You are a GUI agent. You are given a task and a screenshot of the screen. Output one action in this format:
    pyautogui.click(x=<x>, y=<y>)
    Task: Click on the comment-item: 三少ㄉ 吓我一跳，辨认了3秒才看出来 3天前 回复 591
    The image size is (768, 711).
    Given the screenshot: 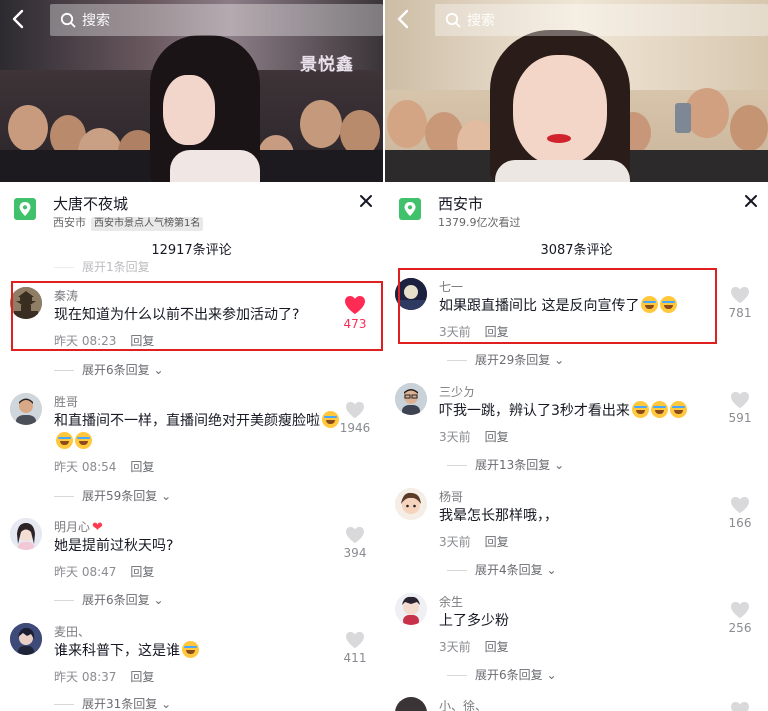 What is the action you would take?
    pyautogui.click(x=576, y=418)
    